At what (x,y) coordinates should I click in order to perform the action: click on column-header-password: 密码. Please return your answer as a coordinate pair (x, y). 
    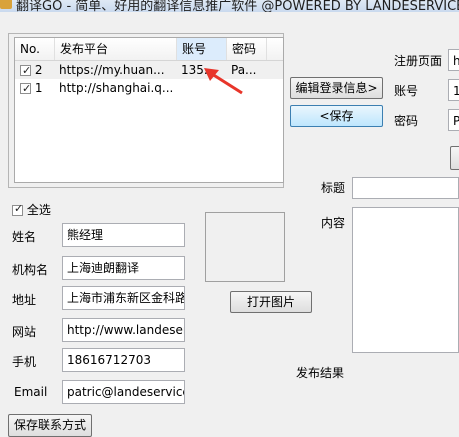
    Looking at the image, I should click on (247, 49).